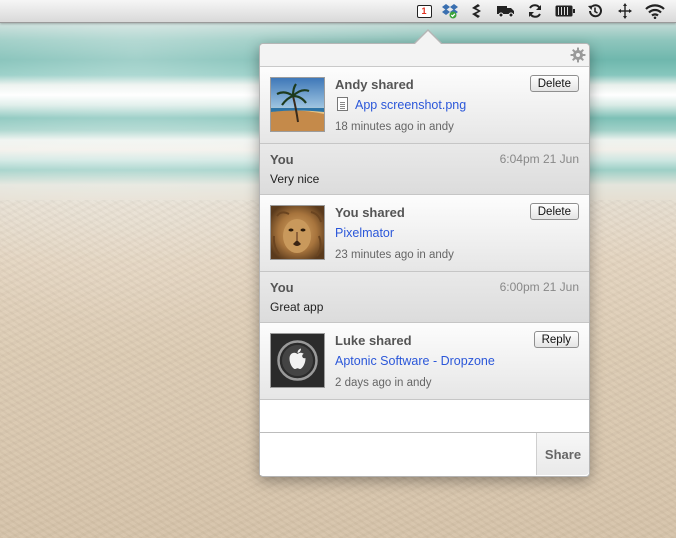  Describe the element at coordinates (295, 179) in the screenshot. I see `comment-text: Very nice` at that location.